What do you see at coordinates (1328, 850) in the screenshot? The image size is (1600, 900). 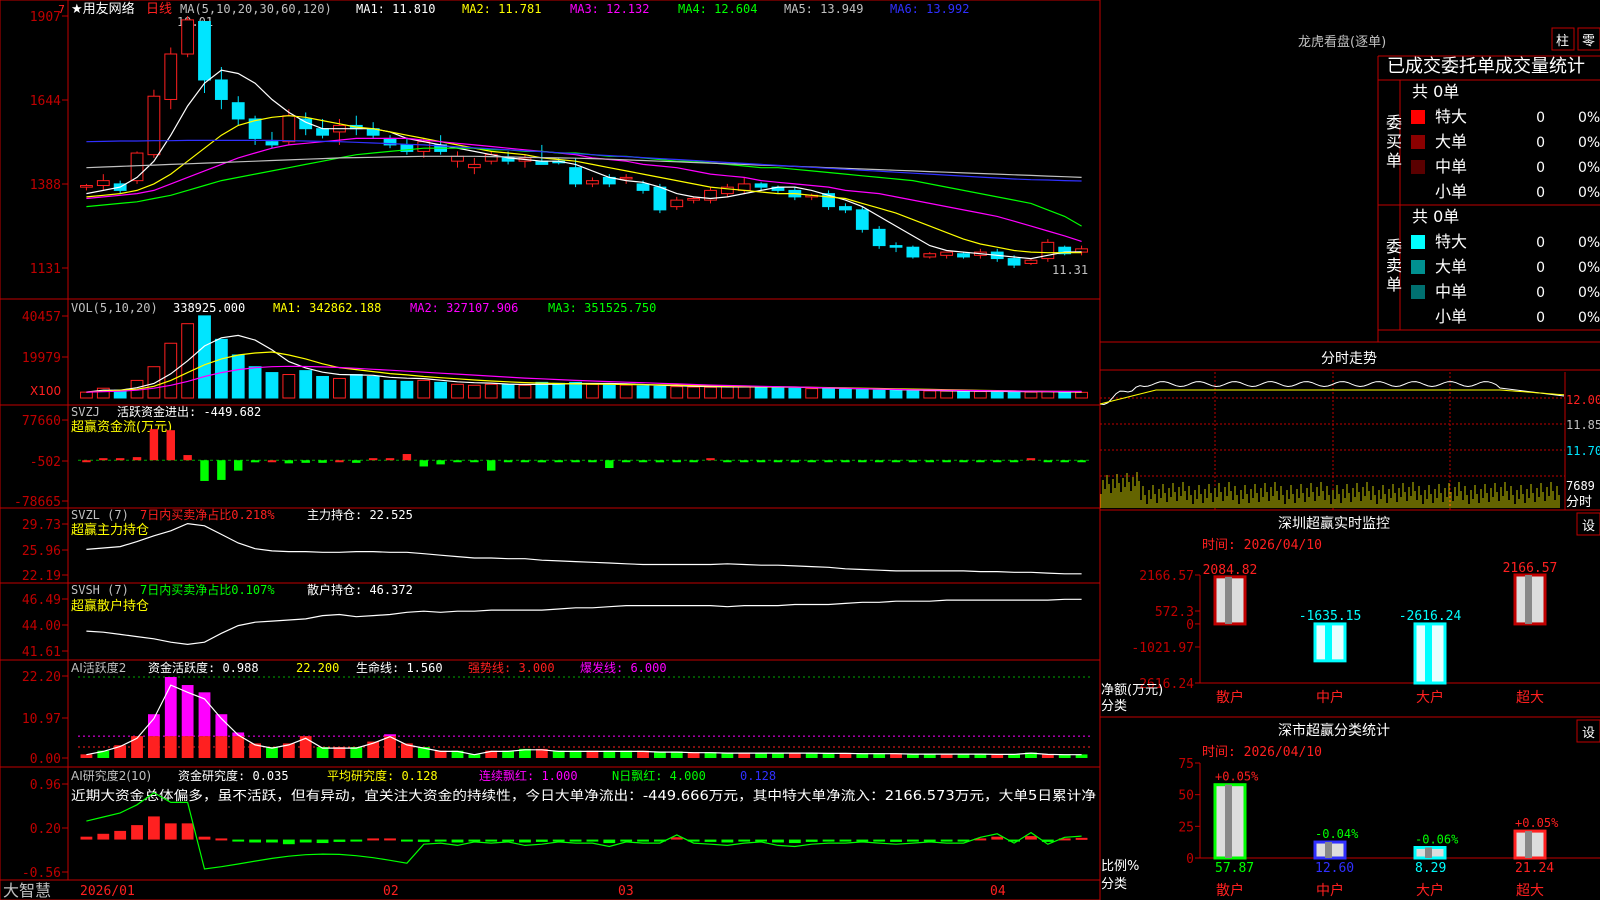 I see `class-bar-stripe` at bounding box center [1328, 850].